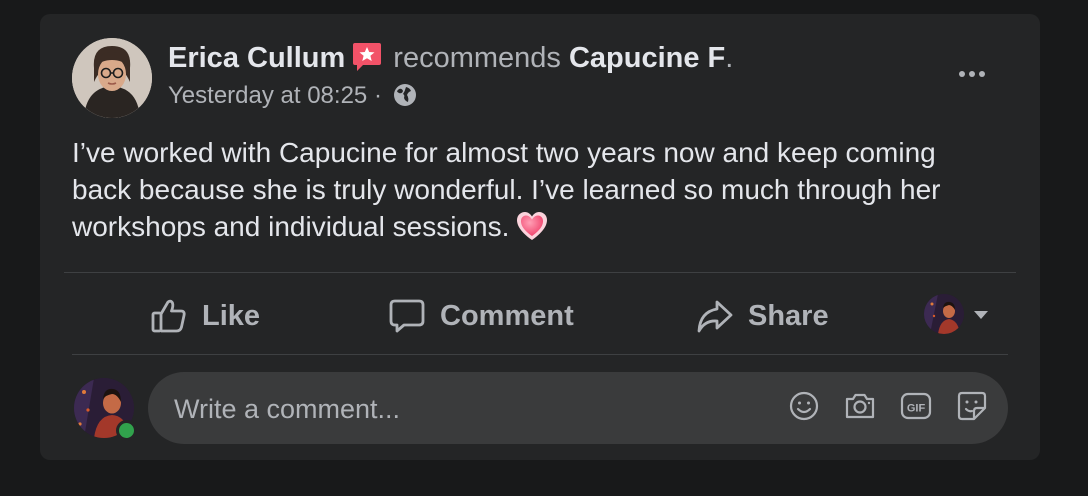 The width and height of the screenshot is (1088, 496). What do you see at coordinates (231, 315) in the screenshot?
I see `like-label: Like` at bounding box center [231, 315].